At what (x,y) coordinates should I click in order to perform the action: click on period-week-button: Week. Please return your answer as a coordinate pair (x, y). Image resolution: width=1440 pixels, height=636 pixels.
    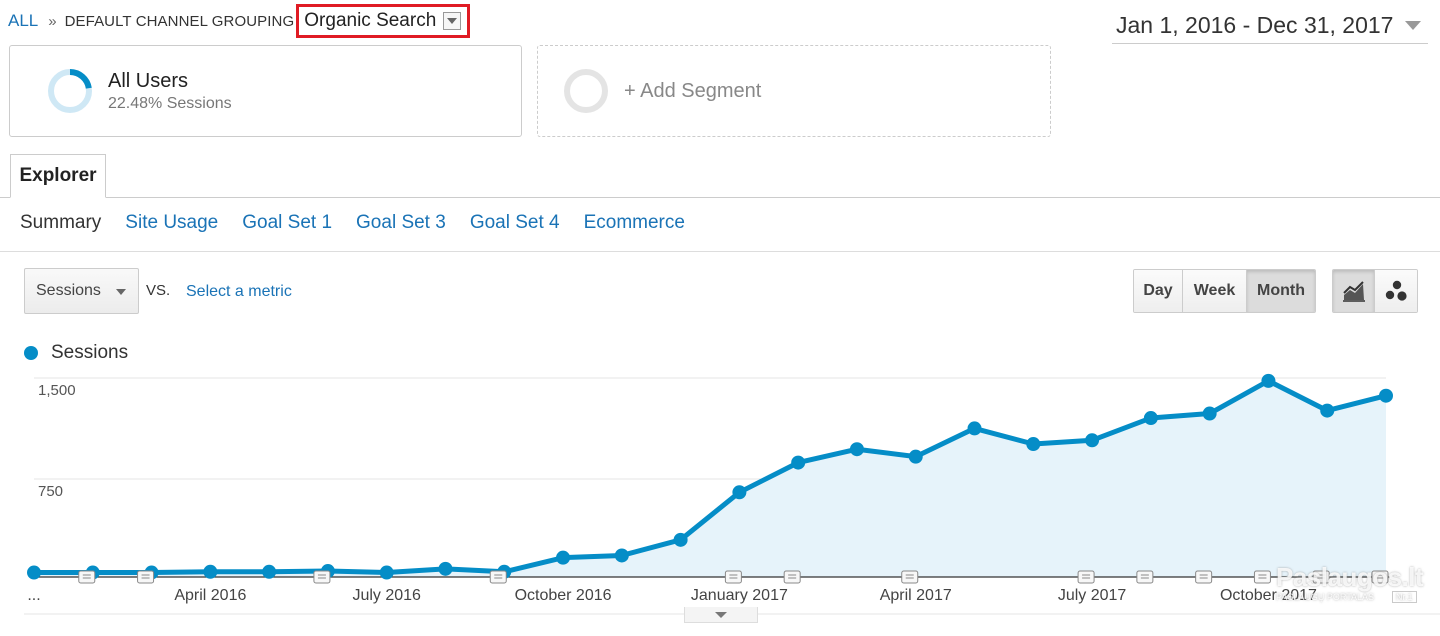
    Looking at the image, I should click on (1215, 291).